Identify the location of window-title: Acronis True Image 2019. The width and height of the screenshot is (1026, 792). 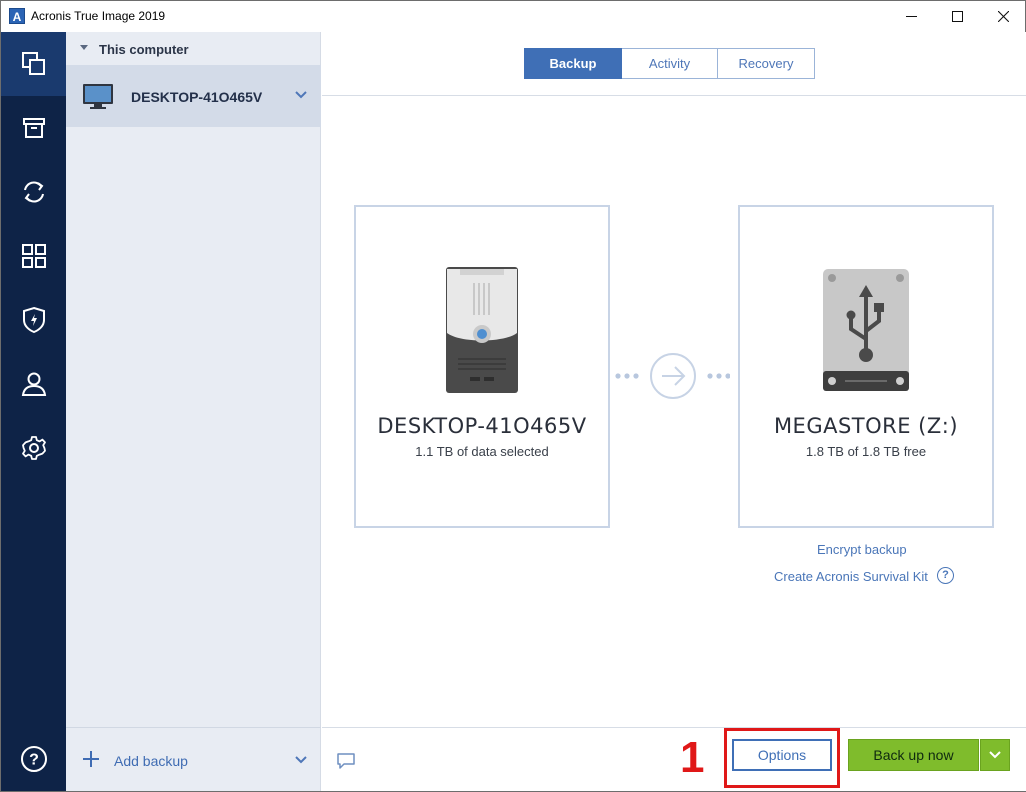
(98, 16).